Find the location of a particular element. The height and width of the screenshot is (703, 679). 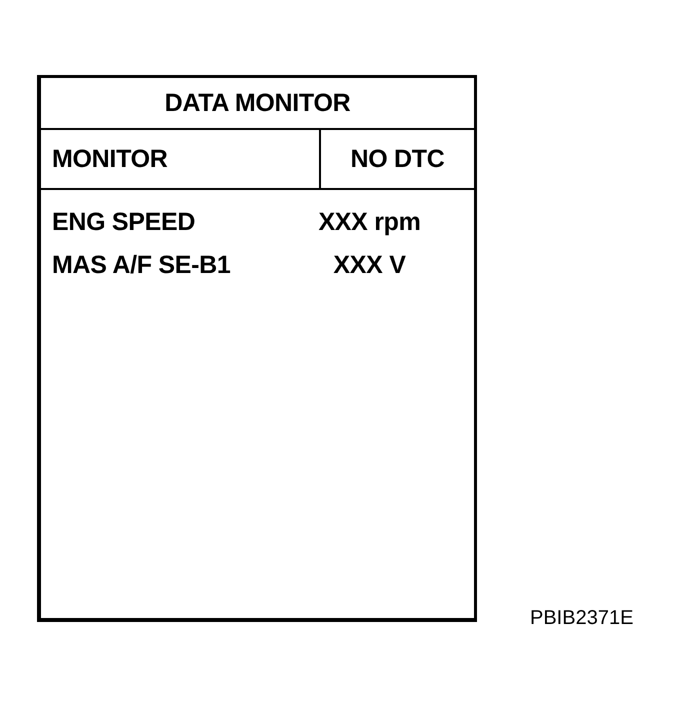

parameter-value: XXX V is located at coordinates (369, 265).